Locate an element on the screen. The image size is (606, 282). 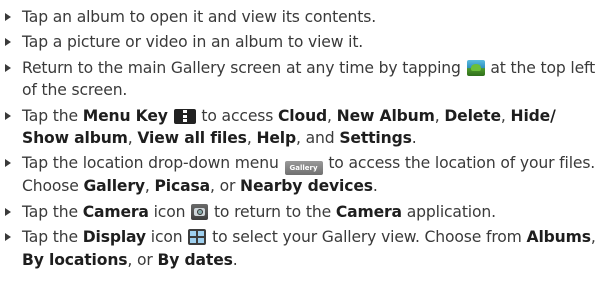
option-delete: Delete is located at coordinates (472, 115).